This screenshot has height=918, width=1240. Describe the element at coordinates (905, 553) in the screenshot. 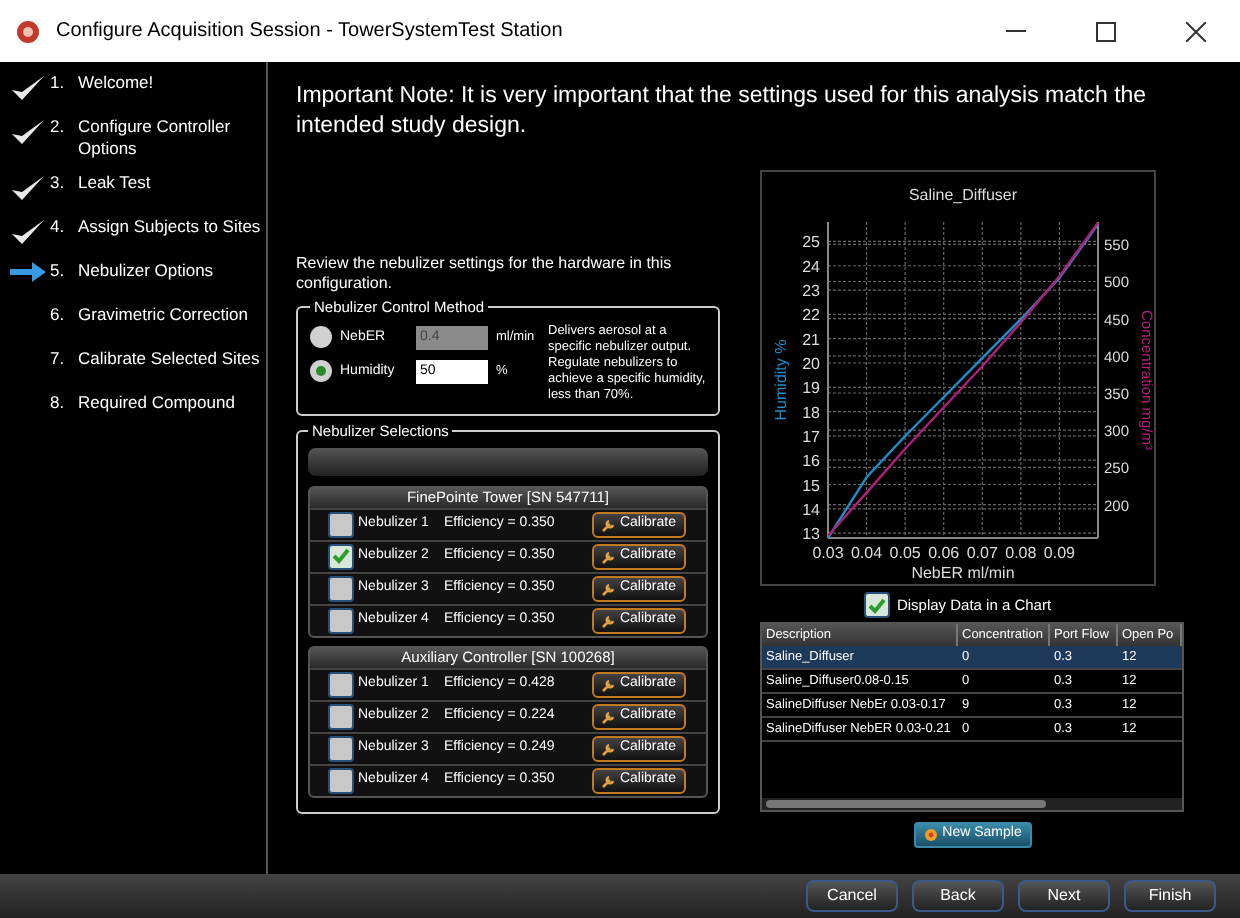

I see `x-tick-label: 0.05` at that location.